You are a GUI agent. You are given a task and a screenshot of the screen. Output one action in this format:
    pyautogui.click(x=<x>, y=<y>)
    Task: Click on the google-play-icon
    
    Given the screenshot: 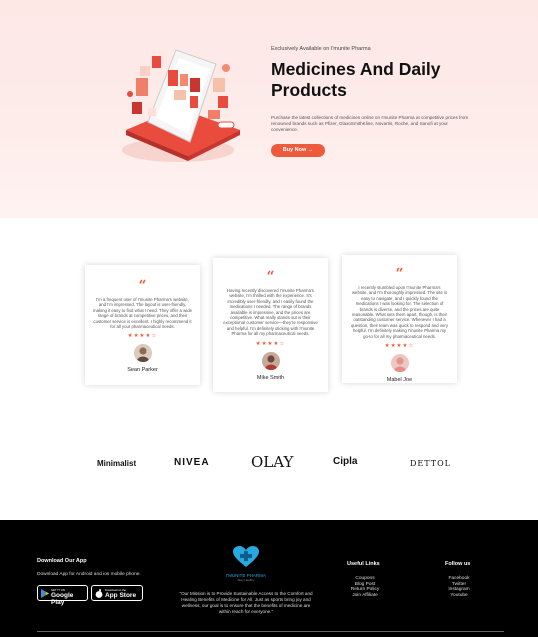 What is the action you would take?
    pyautogui.click(x=45, y=593)
    